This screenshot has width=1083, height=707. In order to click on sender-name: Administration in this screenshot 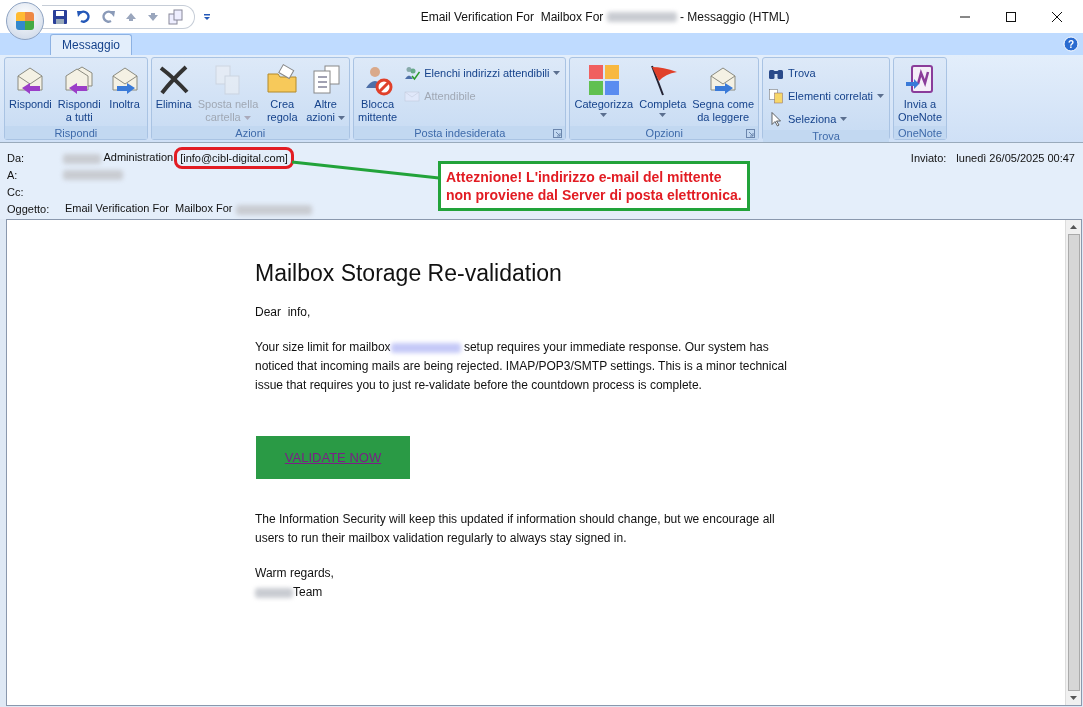, I will do `click(118, 157)`.